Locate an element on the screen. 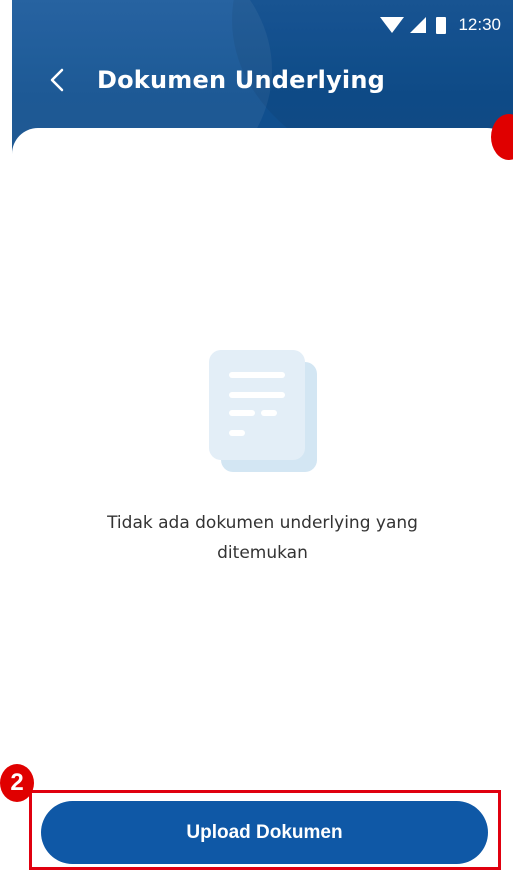 The image size is (513, 873). empty-state-line-1: Tidak ada dokumen underlying yang is located at coordinates (262, 523).